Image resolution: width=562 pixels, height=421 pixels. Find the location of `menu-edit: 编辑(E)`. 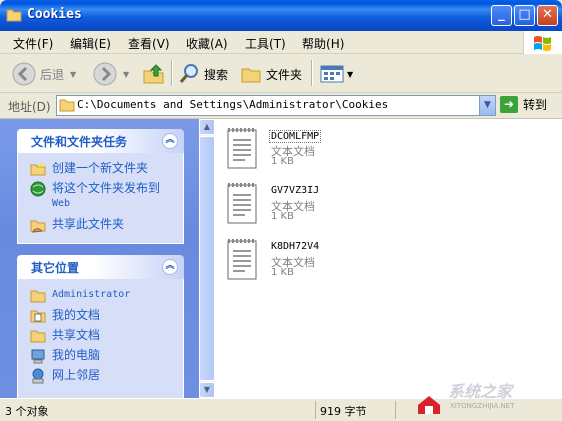

menu-edit: 编辑(E) is located at coordinates (90, 43).